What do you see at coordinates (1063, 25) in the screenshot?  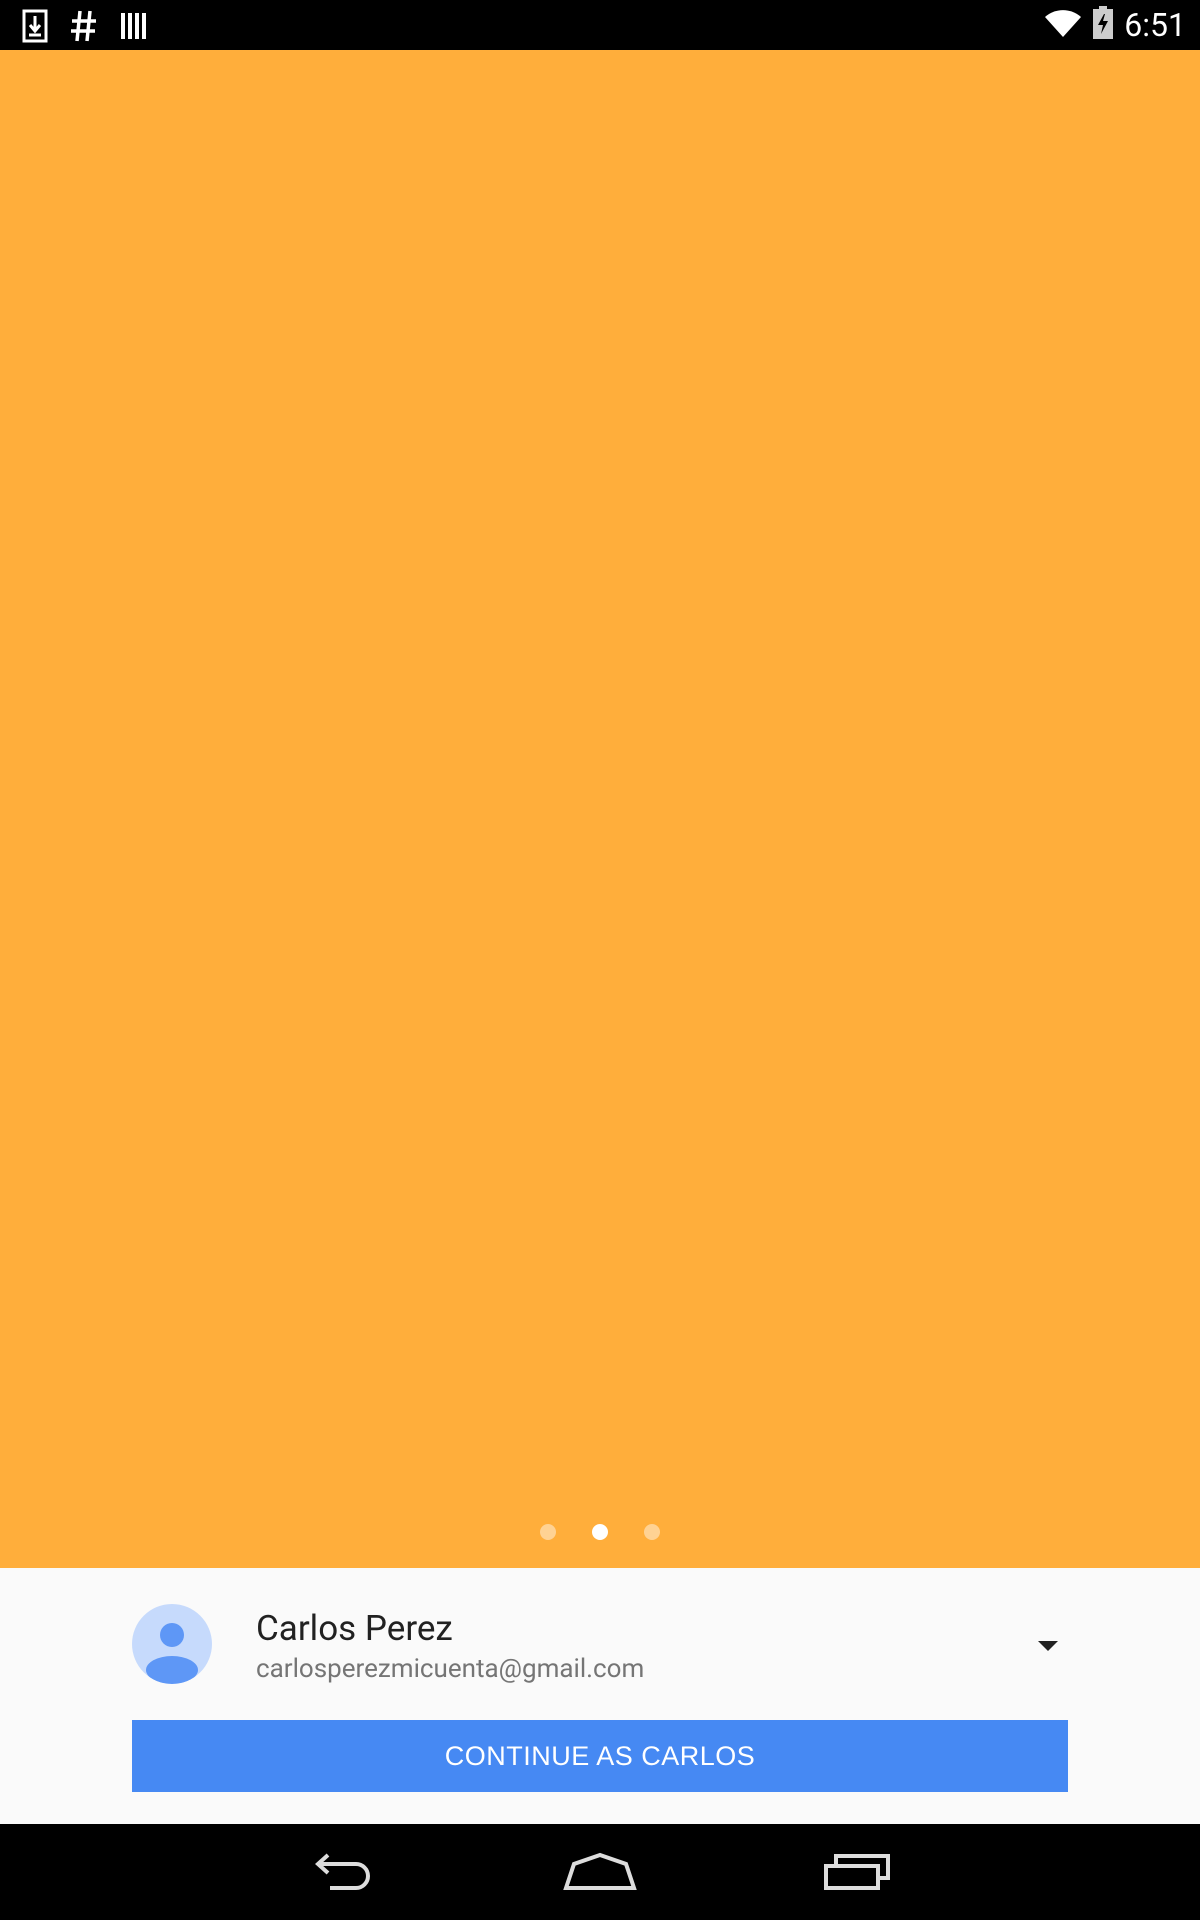 I see `wifi-icon` at bounding box center [1063, 25].